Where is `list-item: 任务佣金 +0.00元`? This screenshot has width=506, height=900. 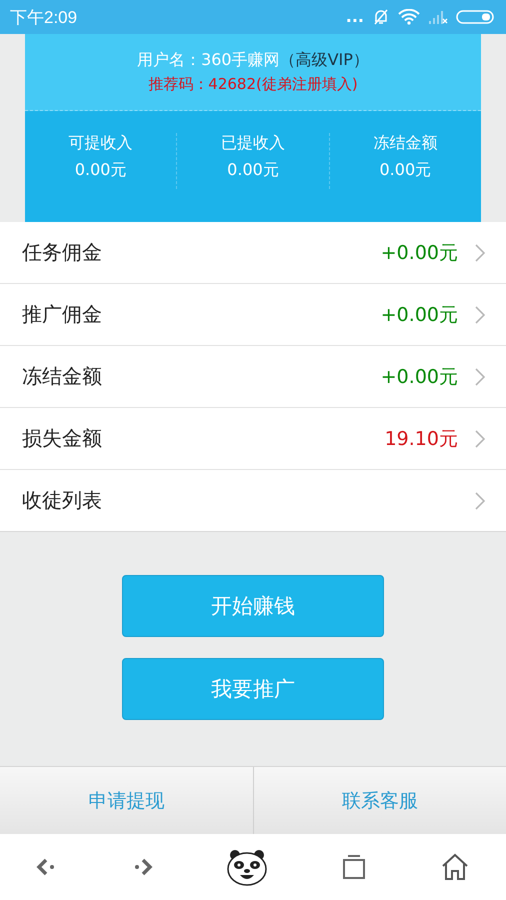
list-item: 任务佣金 +0.00元 is located at coordinates (253, 253).